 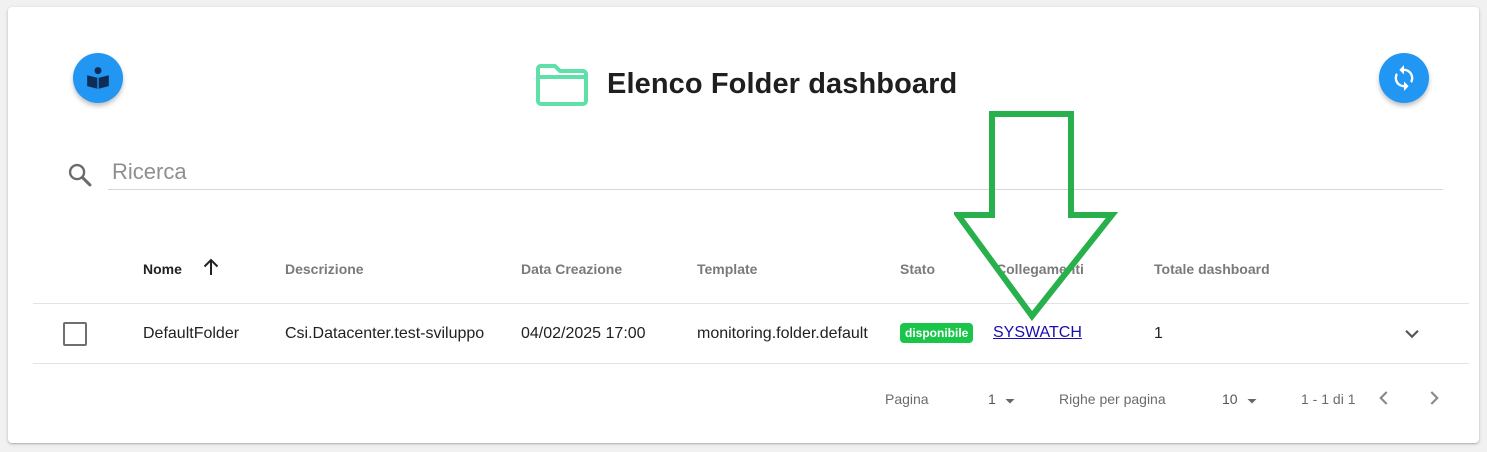 What do you see at coordinates (1328, 399) in the screenshot?
I see `page-range-text: 1 - 1 di 1` at bounding box center [1328, 399].